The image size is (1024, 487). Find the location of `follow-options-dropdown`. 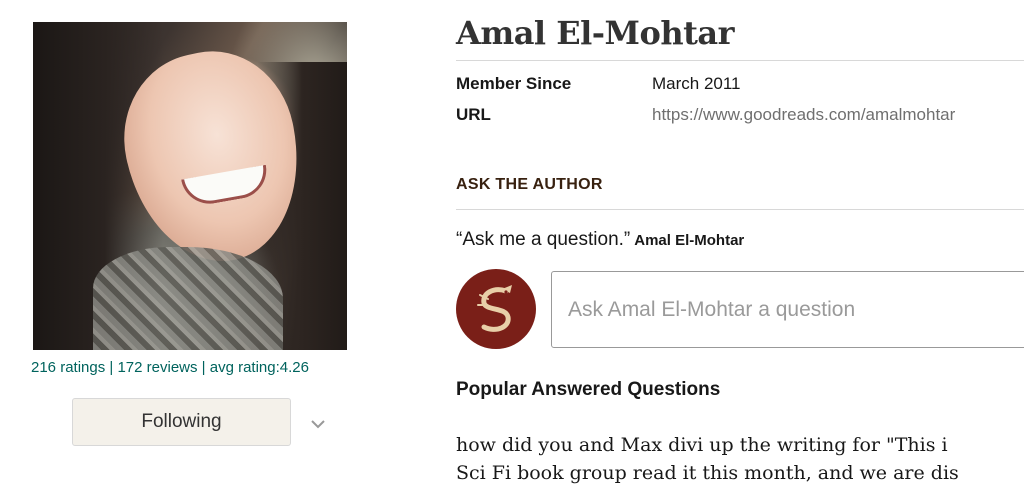

follow-options-dropdown is located at coordinates (318, 424).